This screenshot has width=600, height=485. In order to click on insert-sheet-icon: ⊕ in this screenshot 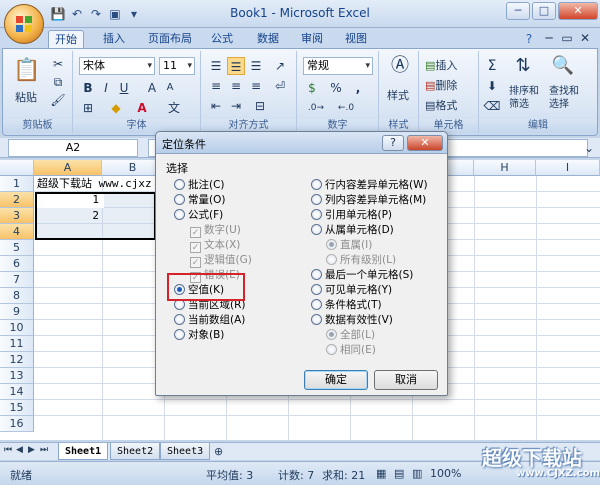, I will do `click(222, 451)`.